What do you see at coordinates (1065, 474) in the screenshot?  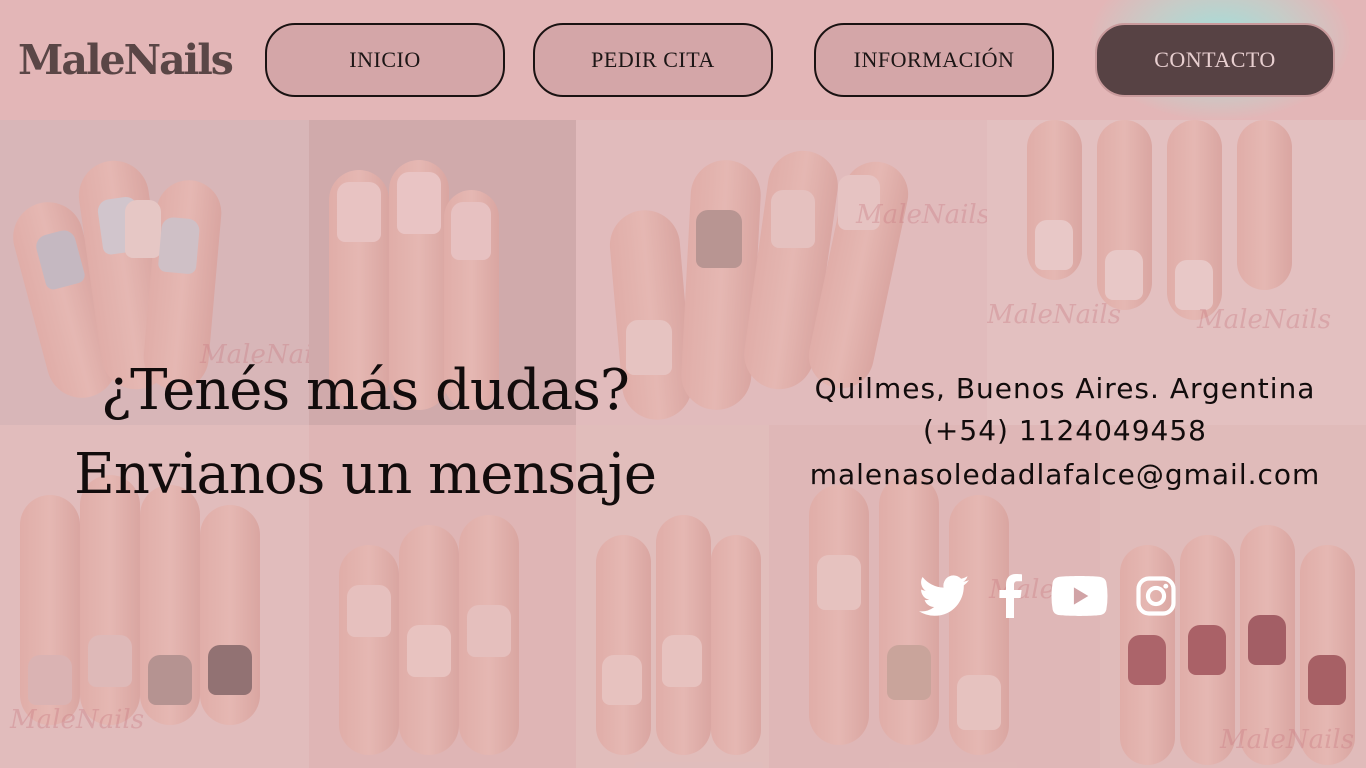 I see `contact-email: malenasoledadlafalce@gmail.com` at bounding box center [1065, 474].